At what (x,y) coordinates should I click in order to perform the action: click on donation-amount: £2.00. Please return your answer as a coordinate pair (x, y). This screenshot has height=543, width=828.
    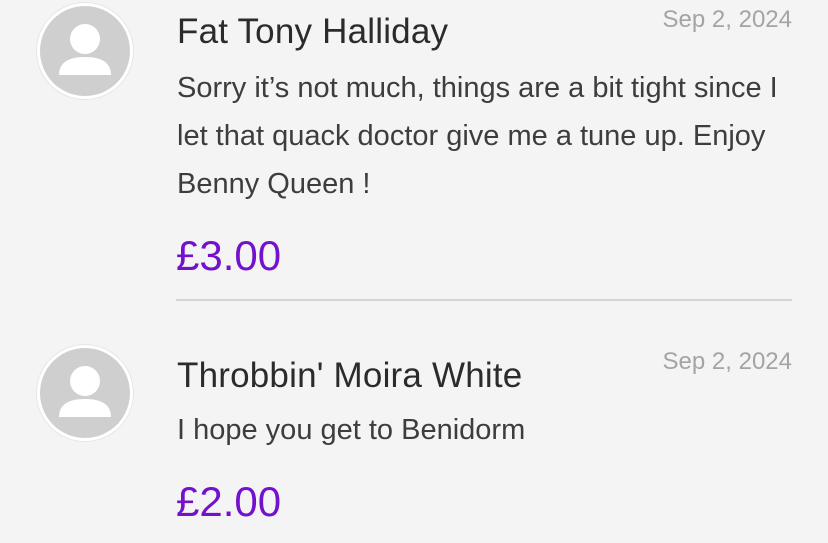
    Looking at the image, I should click on (229, 501).